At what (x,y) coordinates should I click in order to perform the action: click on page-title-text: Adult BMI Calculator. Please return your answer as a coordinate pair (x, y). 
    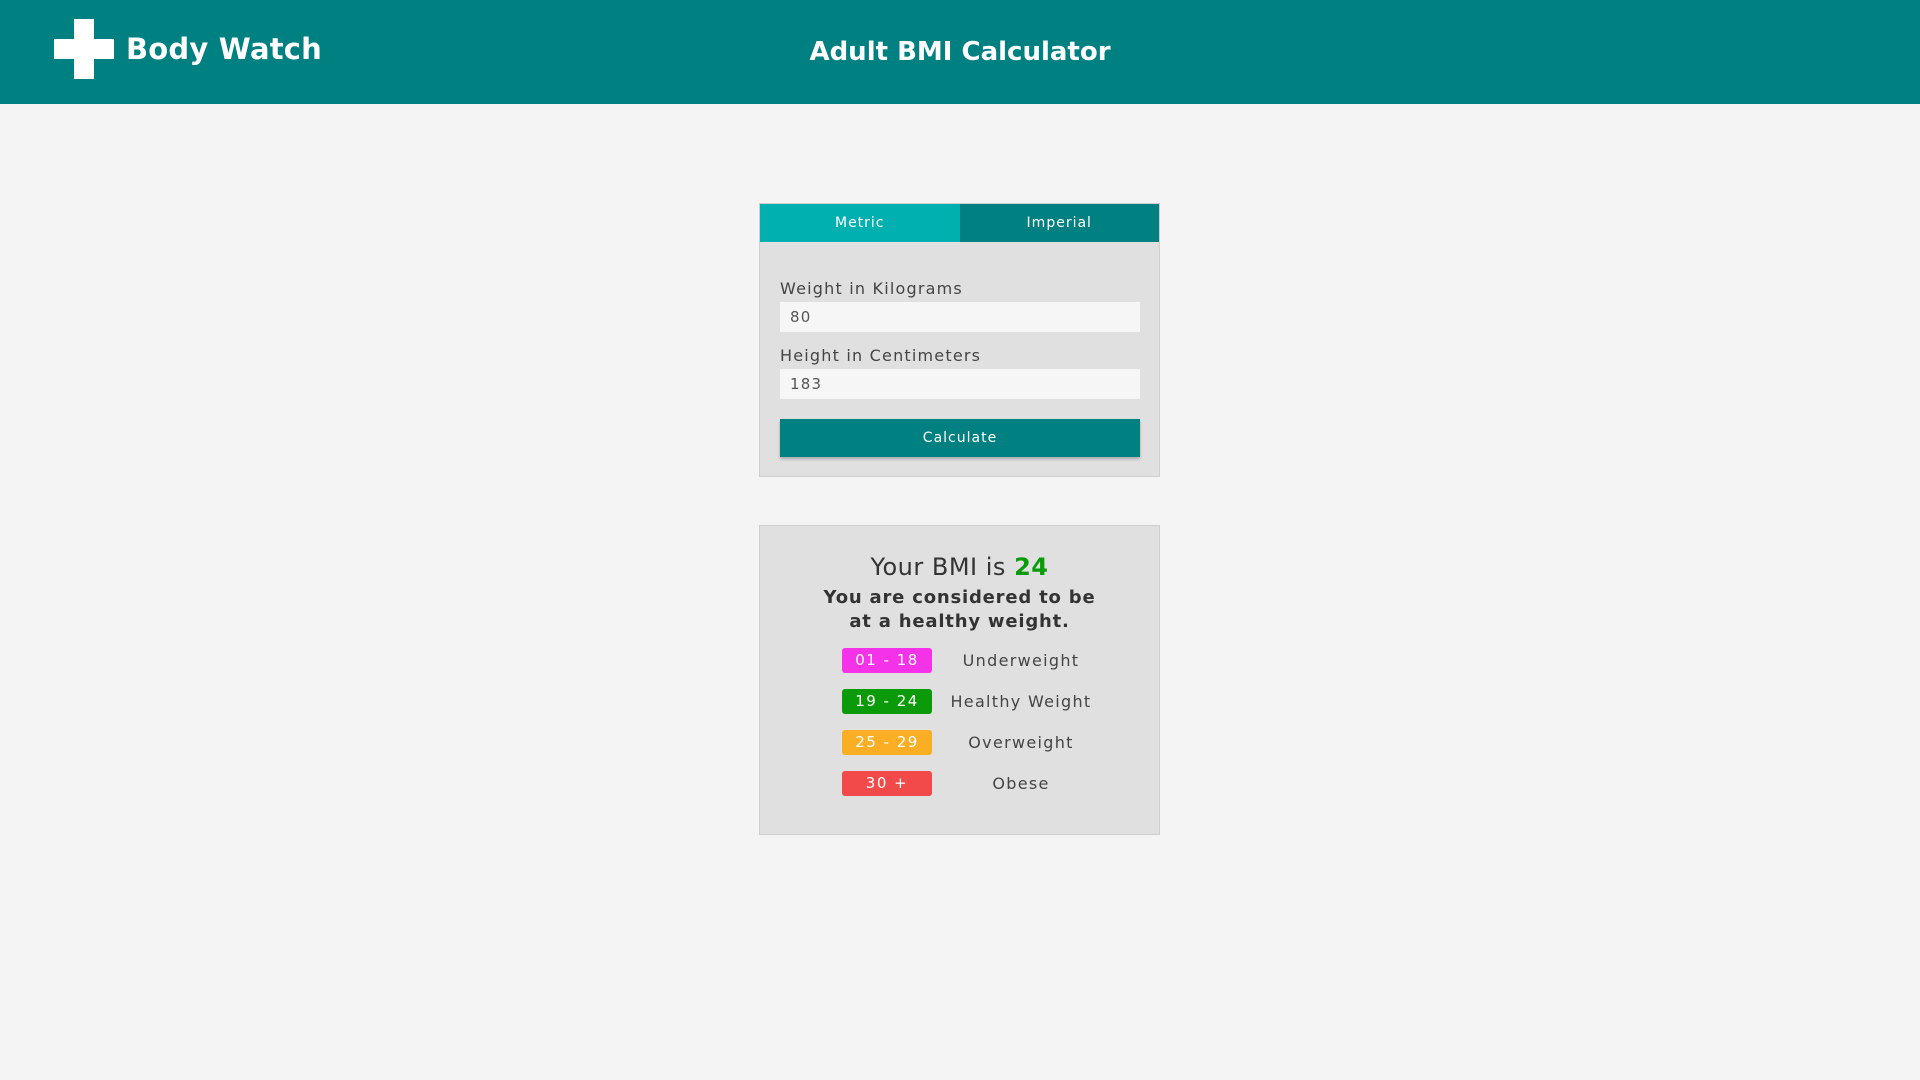
    Looking at the image, I should click on (960, 52).